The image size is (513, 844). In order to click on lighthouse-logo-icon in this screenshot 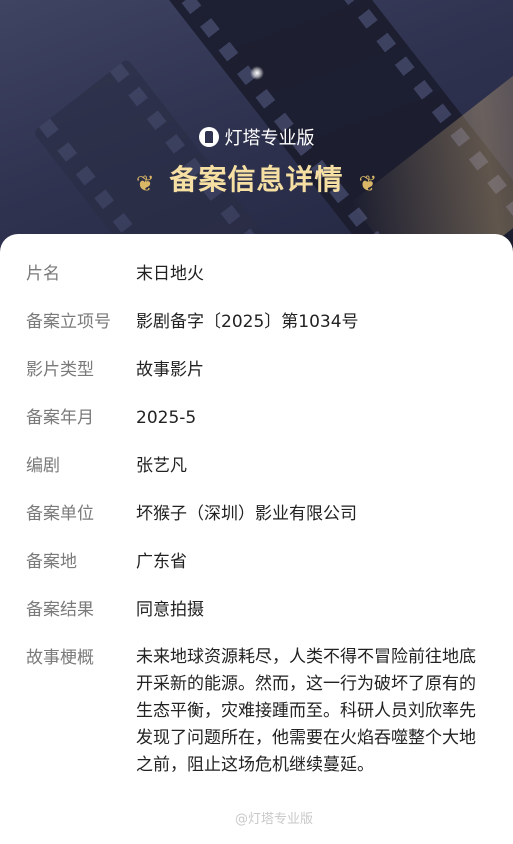, I will do `click(208, 137)`.